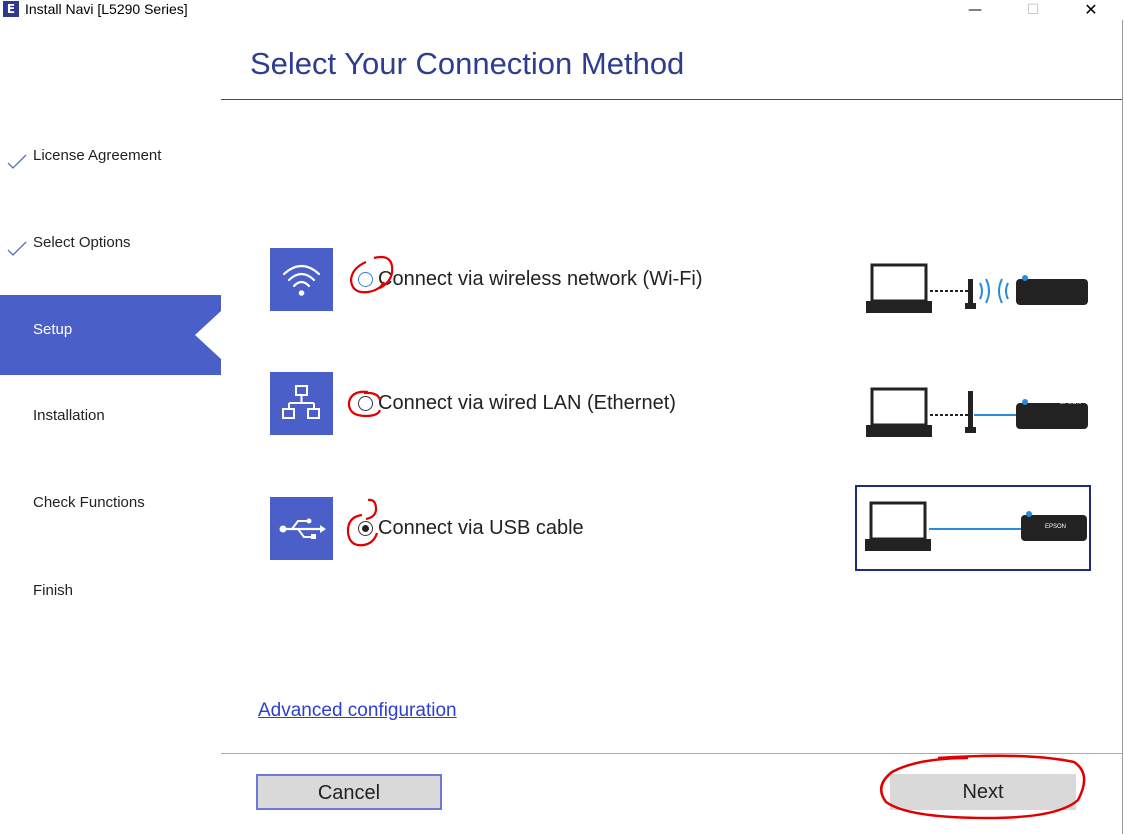 This screenshot has height=834, width=1124. I want to click on title-bar: E Install Navi [L5290 Series] — ☐ ✕, so click(562, 10).